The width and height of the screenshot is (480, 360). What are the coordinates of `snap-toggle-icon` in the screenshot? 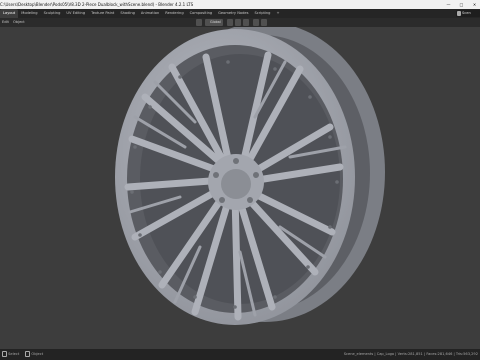 It's located at (238, 22).